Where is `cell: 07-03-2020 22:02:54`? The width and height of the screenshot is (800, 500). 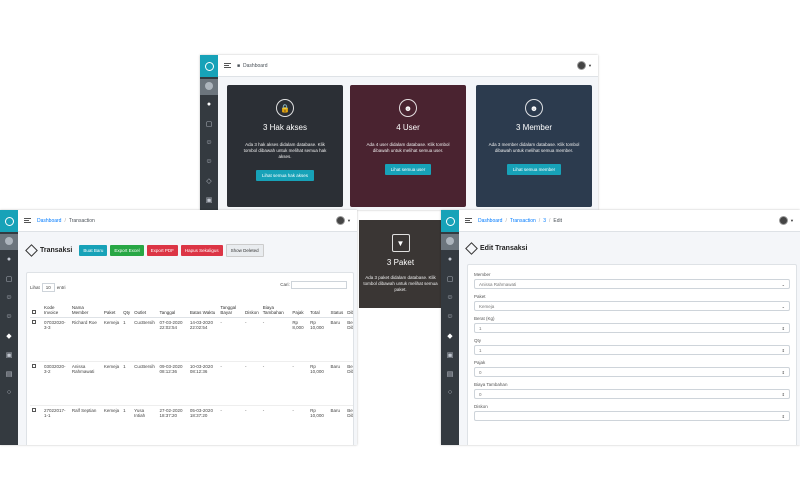
cell: 07-03-2020 22:02:54 is located at coordinates (172, 339).